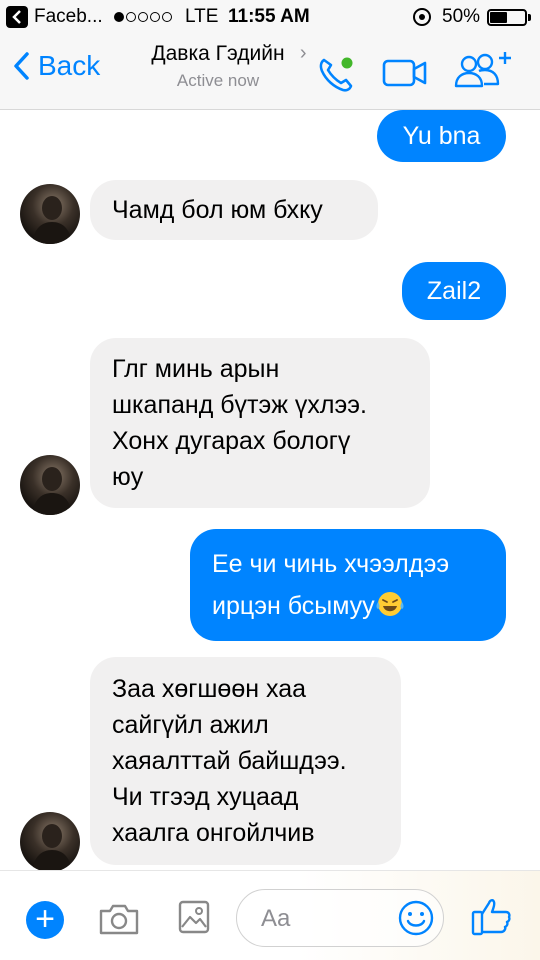 This screenshot has width=540, height=960. I want to click on thumbs-up-icon, so click(491, 917).